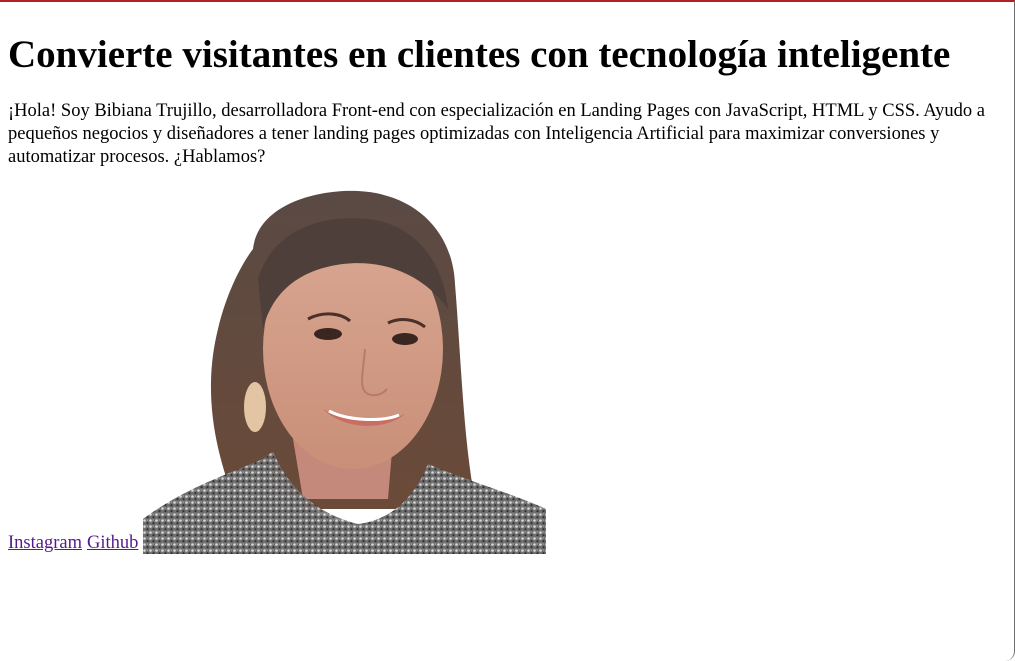  I want to click on github-link: Github, so click(112, 543).